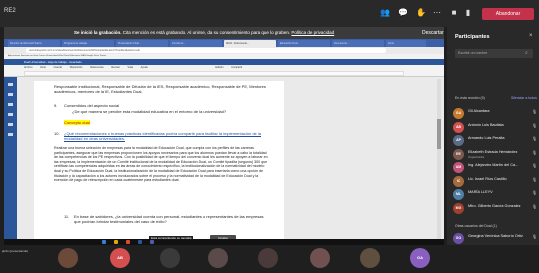 Image resolution: width=539 pixels, height=273 pixels. What do you see at coordinates (495, 141) in the screenshot?
I see `participant-row: AP Armando Luis Peralta 🎙` at bounding box center [495, 141].